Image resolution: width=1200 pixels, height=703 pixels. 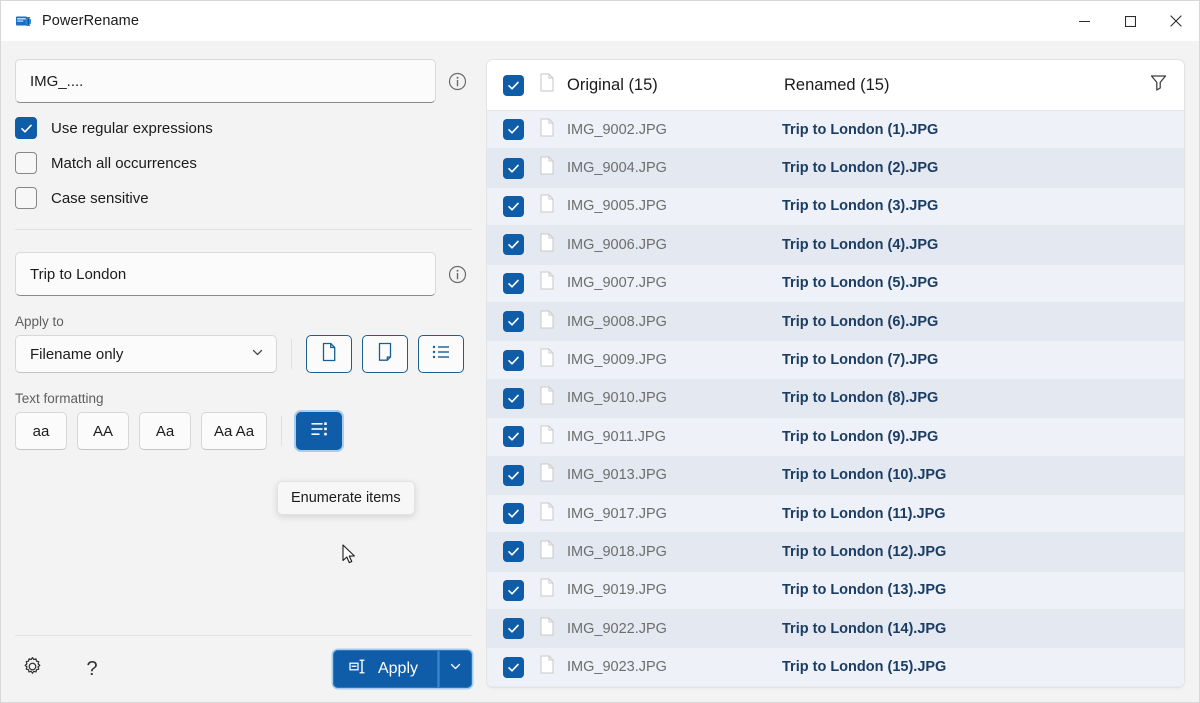 What do you see at coordinates (835, 552) in the screenshot?
I see `table-row: IMG_9018.JPG Trip to London (12).JPG` at bounding box center [835, 552].